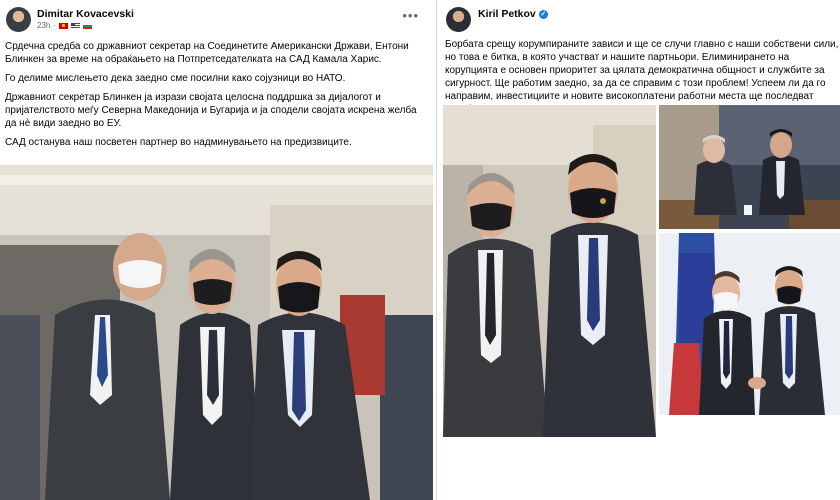 Image resolution: width=840 pixels, height=500 pixels. What do you see at coordinates (410, 15) in the screenshot?
I see `more-options-icon: •••` at bounding box center [410, 15].